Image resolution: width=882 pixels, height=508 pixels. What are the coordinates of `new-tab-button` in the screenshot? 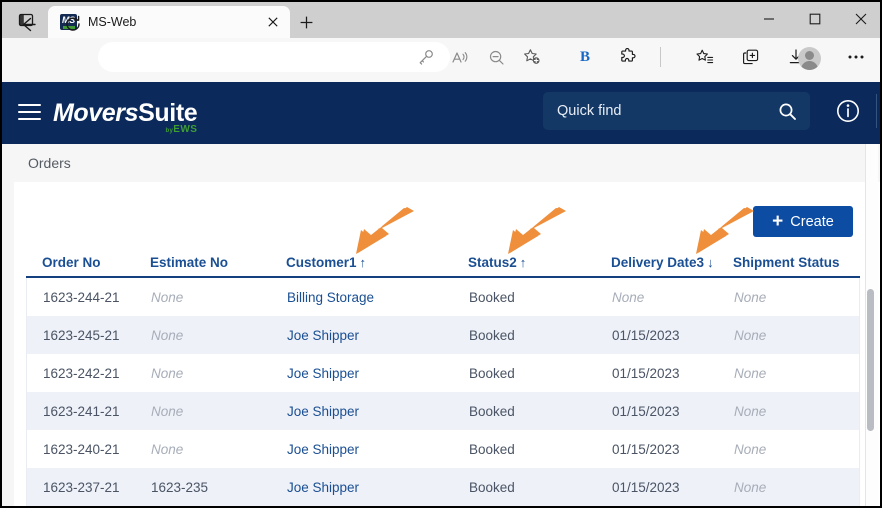 It's located at (306, 22).